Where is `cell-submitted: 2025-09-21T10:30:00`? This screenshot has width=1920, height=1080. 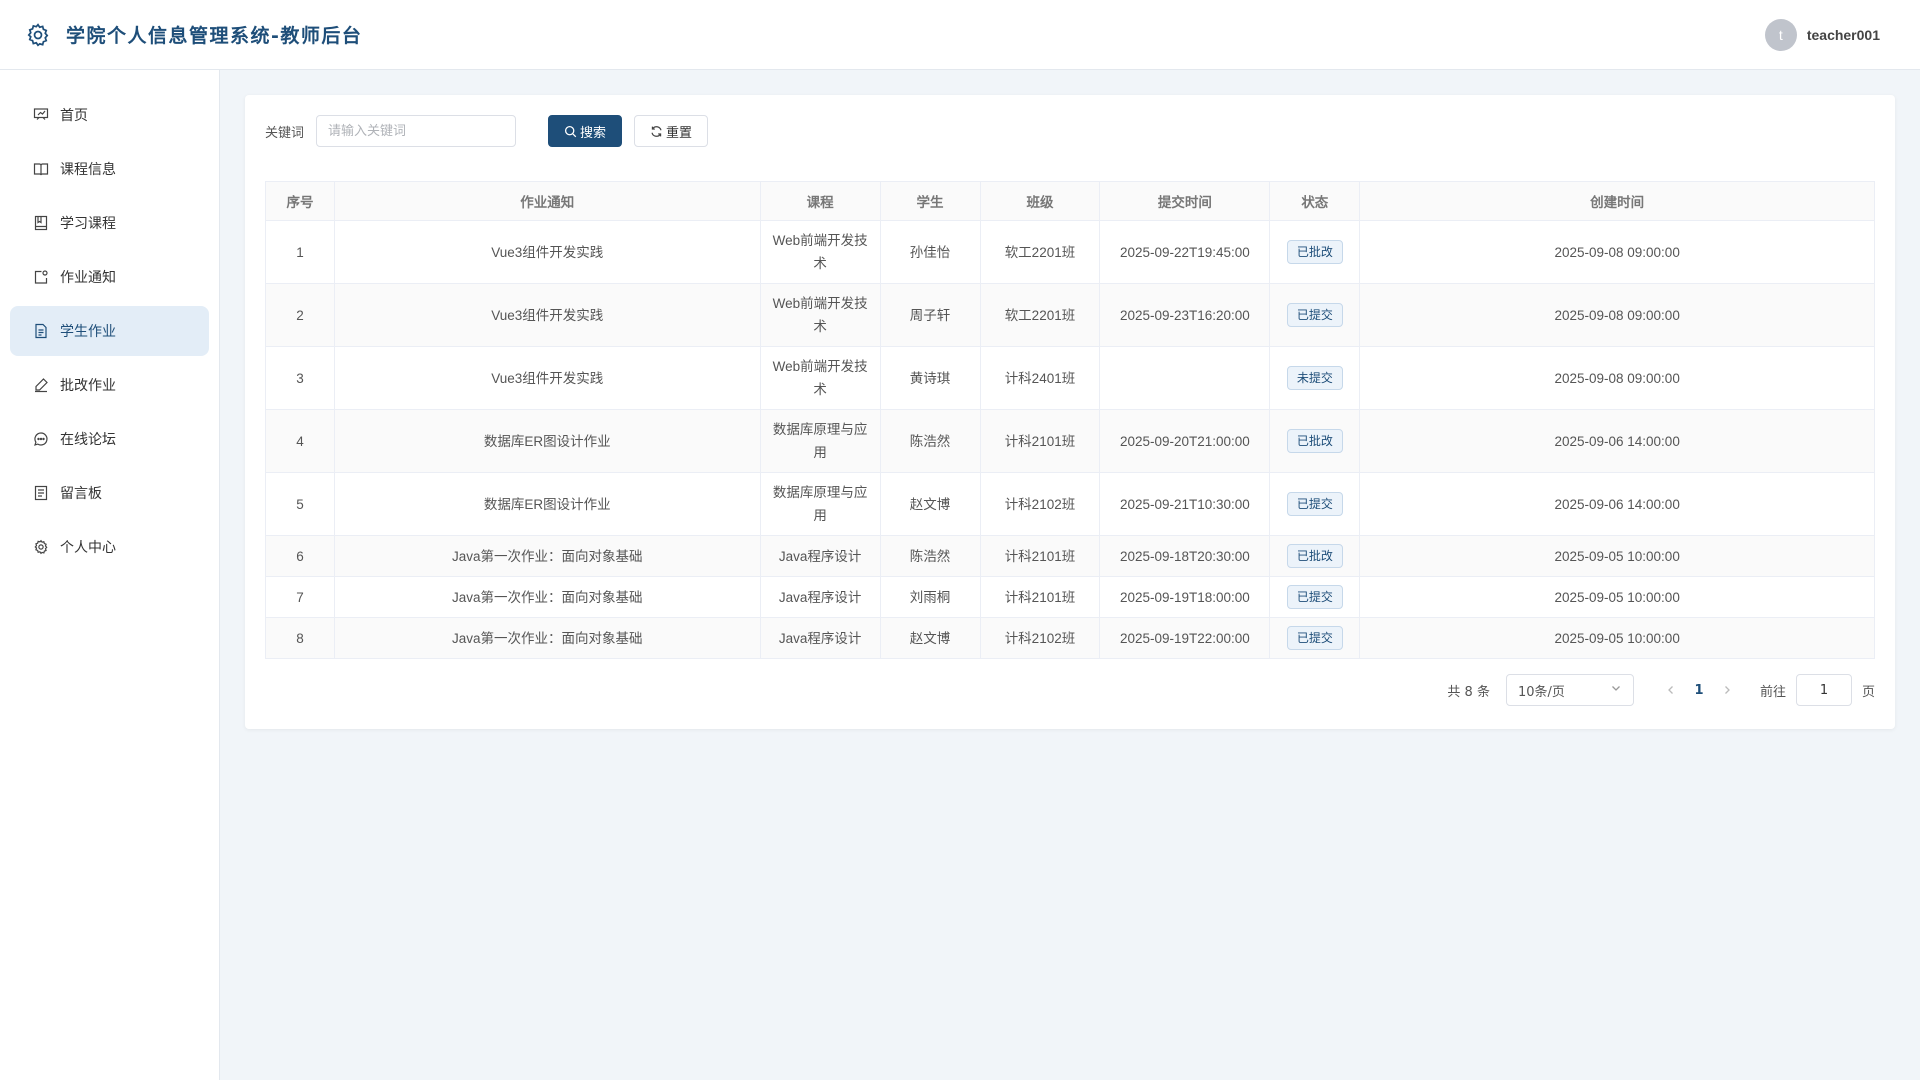 cell-submitted: 2025-09-21T10:30:00 is located at coordinates (1185, 504).